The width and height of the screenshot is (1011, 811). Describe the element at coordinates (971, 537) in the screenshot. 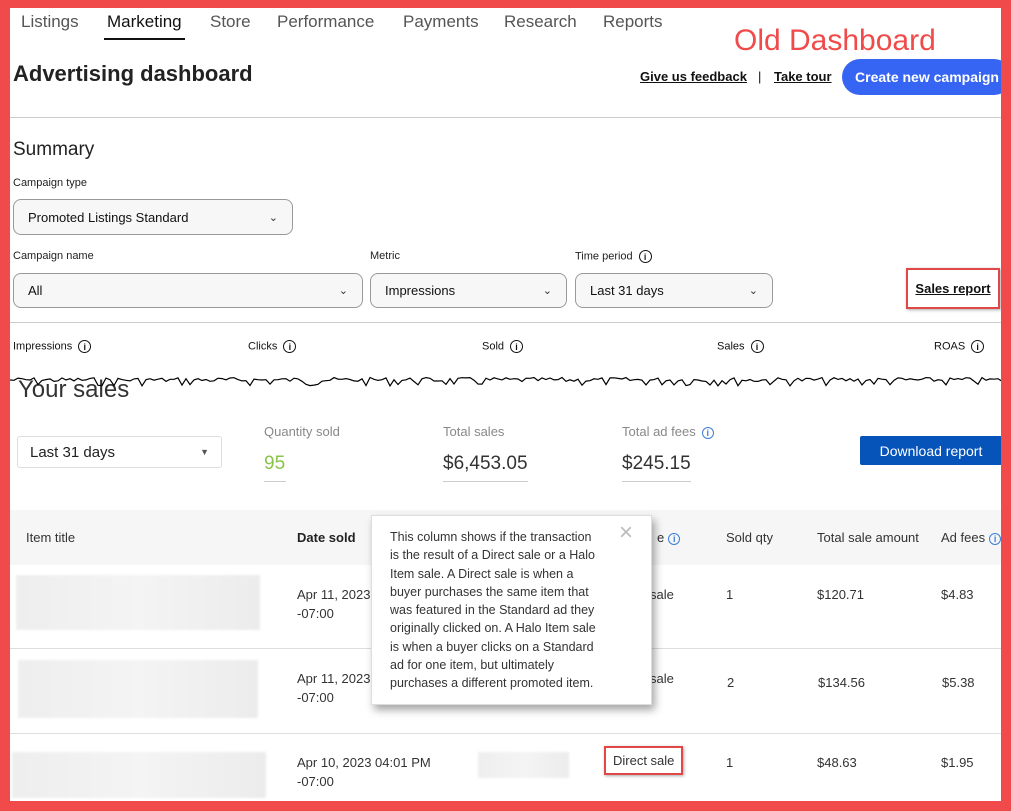

I see `col-ad-fees: Ad fees i` at that location.